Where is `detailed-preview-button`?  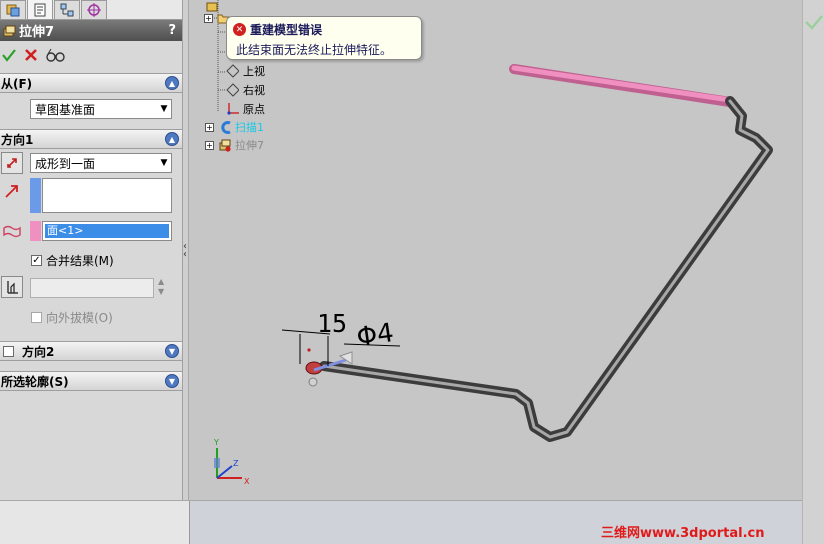 detailed-preview-button is located at coordinates (56, 56).